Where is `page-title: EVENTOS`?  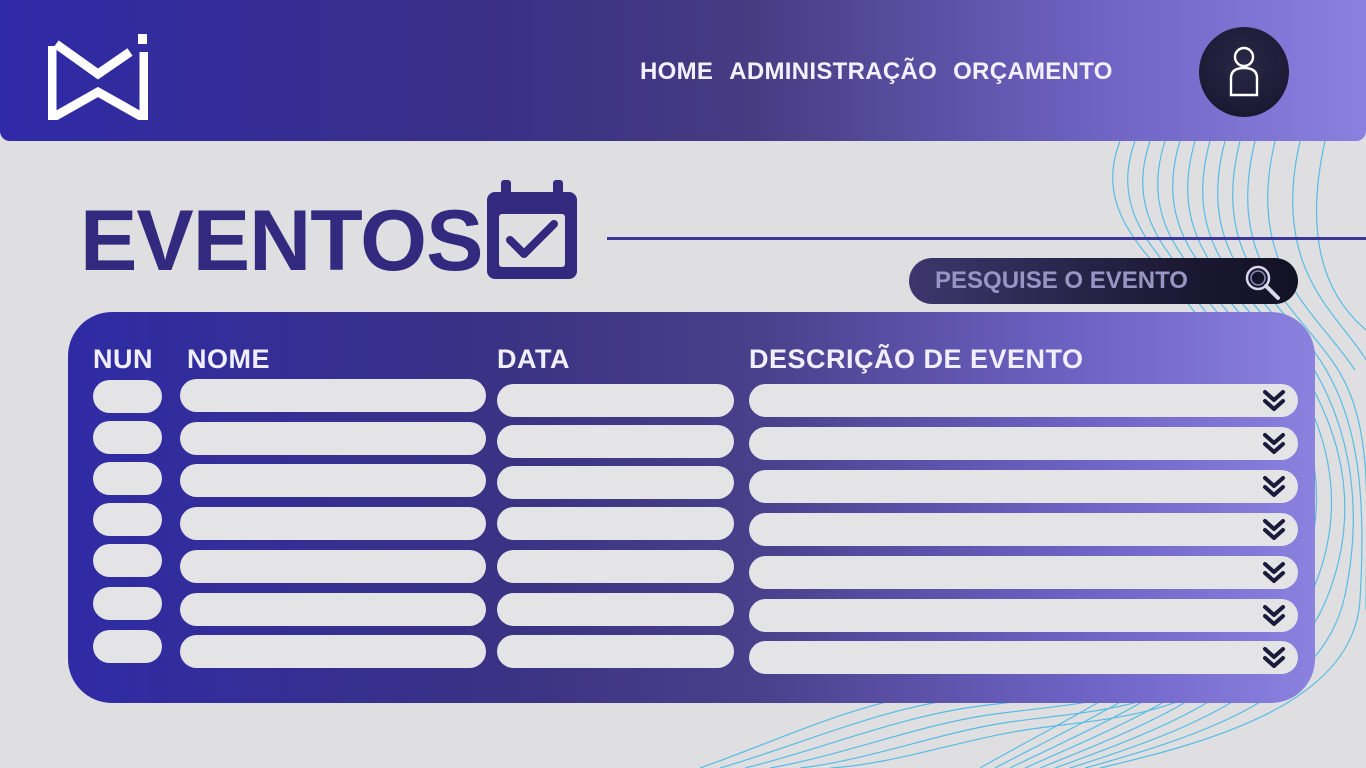 page-title: EVENTOS is located at coordinates (281, 241).